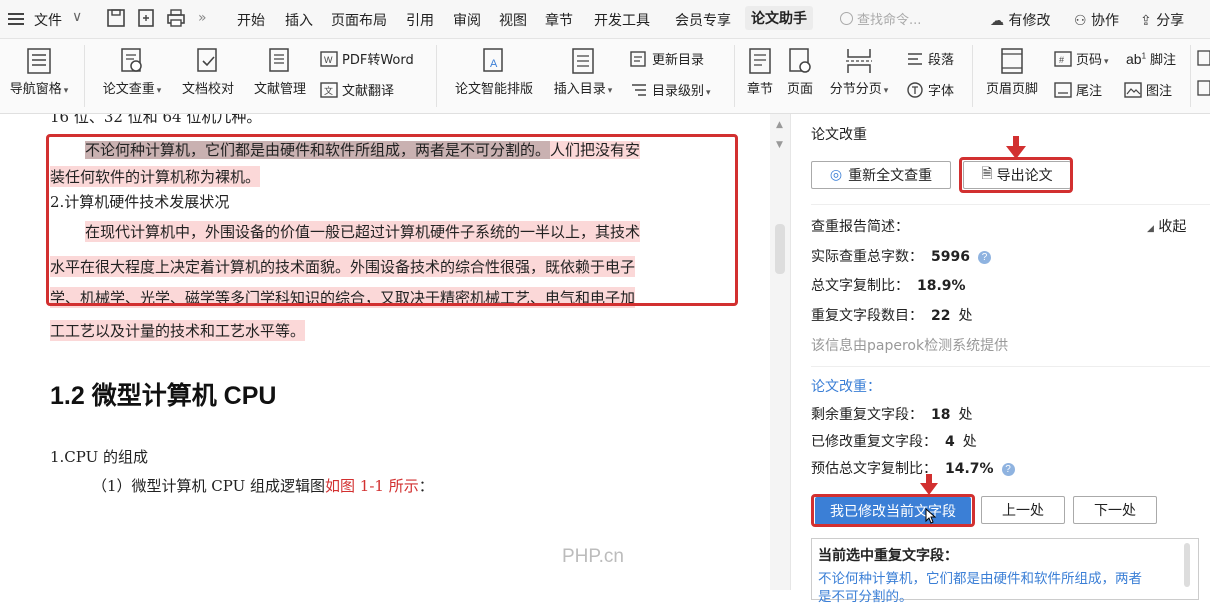  I want to click on page-number-button: # 页码, so click(1081, 58).